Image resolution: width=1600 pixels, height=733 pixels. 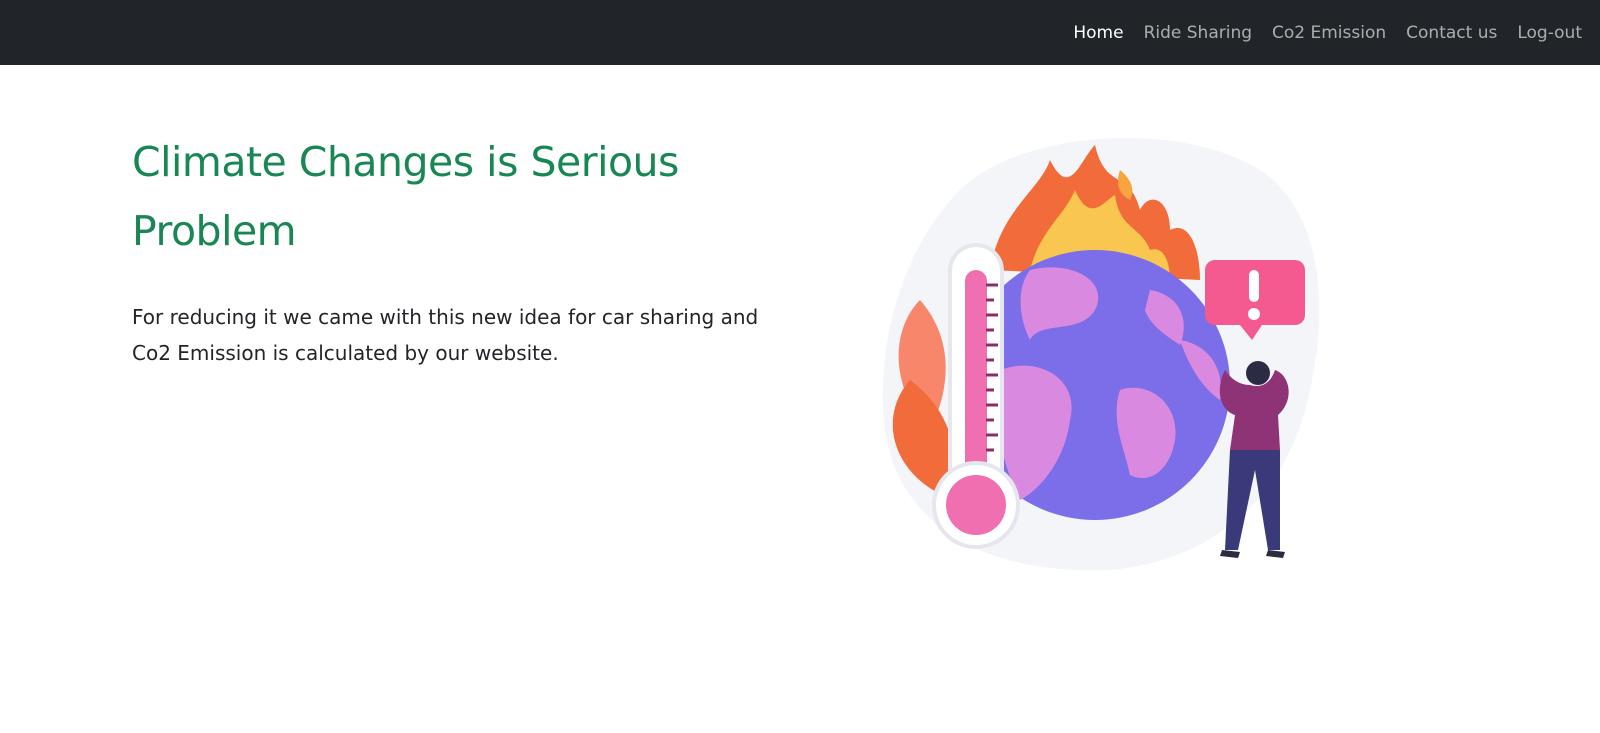 I want to click on nav-item-logout: Log-out, so click(x=1549, y=33).